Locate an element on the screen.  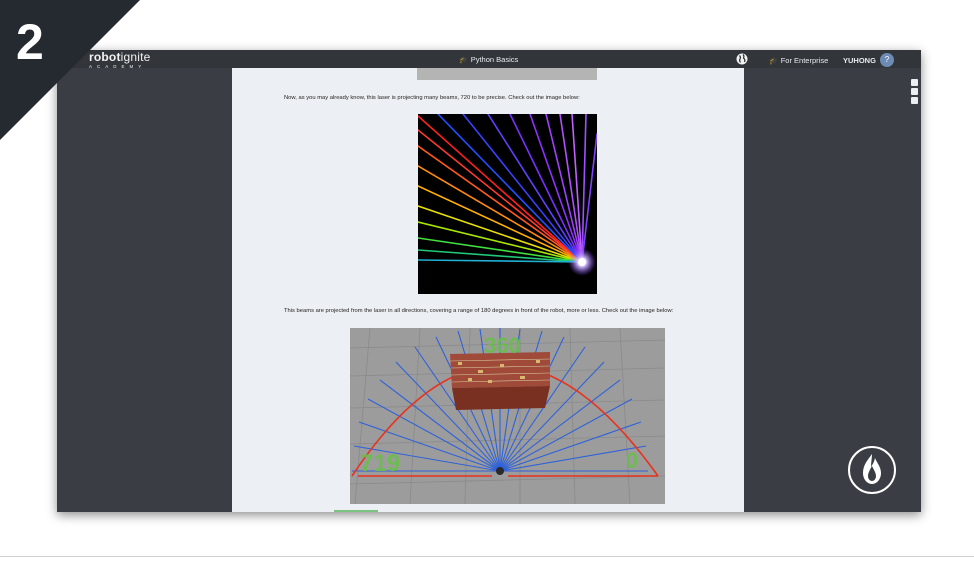
flame-icon is located at coordinates (872, 469).